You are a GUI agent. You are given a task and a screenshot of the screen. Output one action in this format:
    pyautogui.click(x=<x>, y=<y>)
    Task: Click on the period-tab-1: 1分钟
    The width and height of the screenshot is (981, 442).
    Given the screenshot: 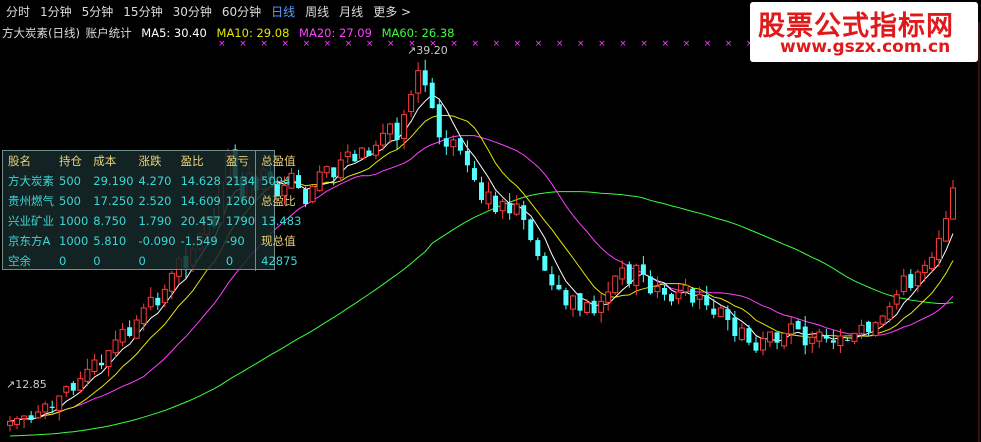 What is the action you would take?
    pyautogui.click(x=56, y=11)
    